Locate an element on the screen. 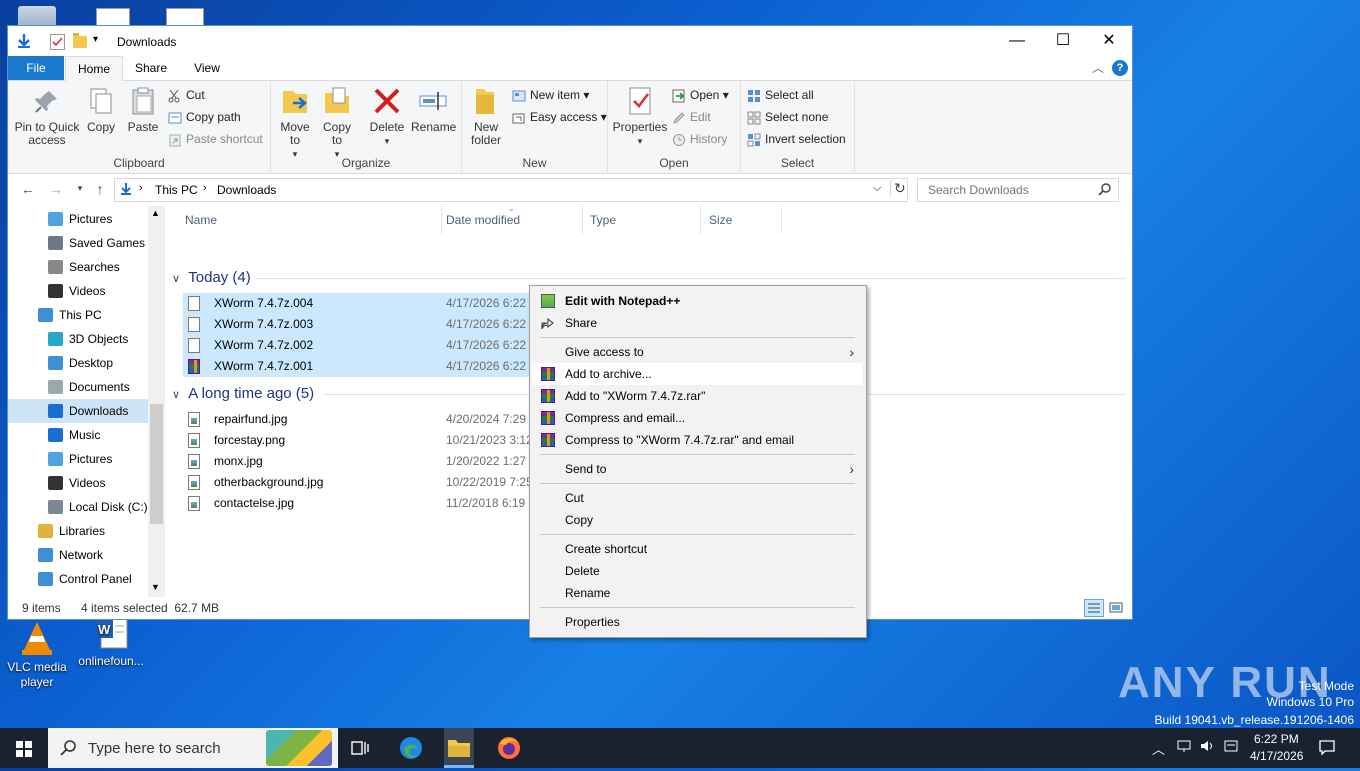 Image resolution: width=1360 pixels, height=771 pixels. clock-time: 6:22 PM is located at coordinates (1276, 739).